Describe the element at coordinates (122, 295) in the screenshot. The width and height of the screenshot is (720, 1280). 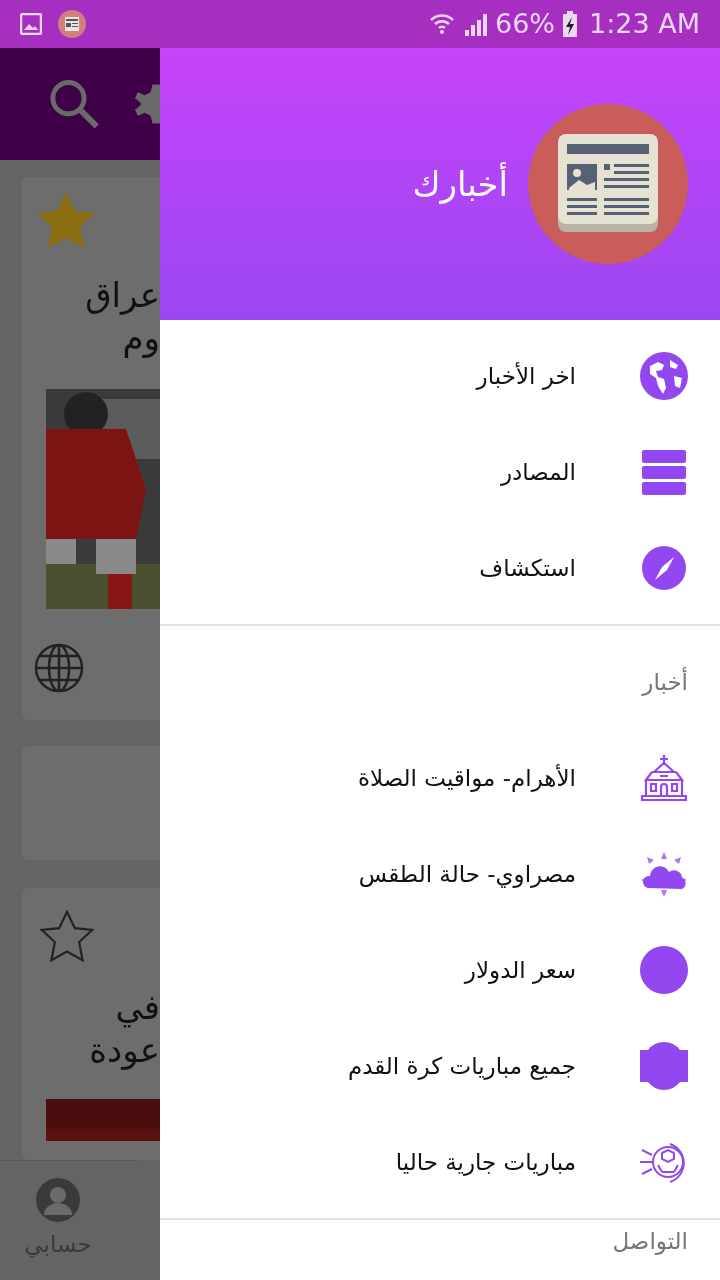
I see `headline-text: عراق` at that location.